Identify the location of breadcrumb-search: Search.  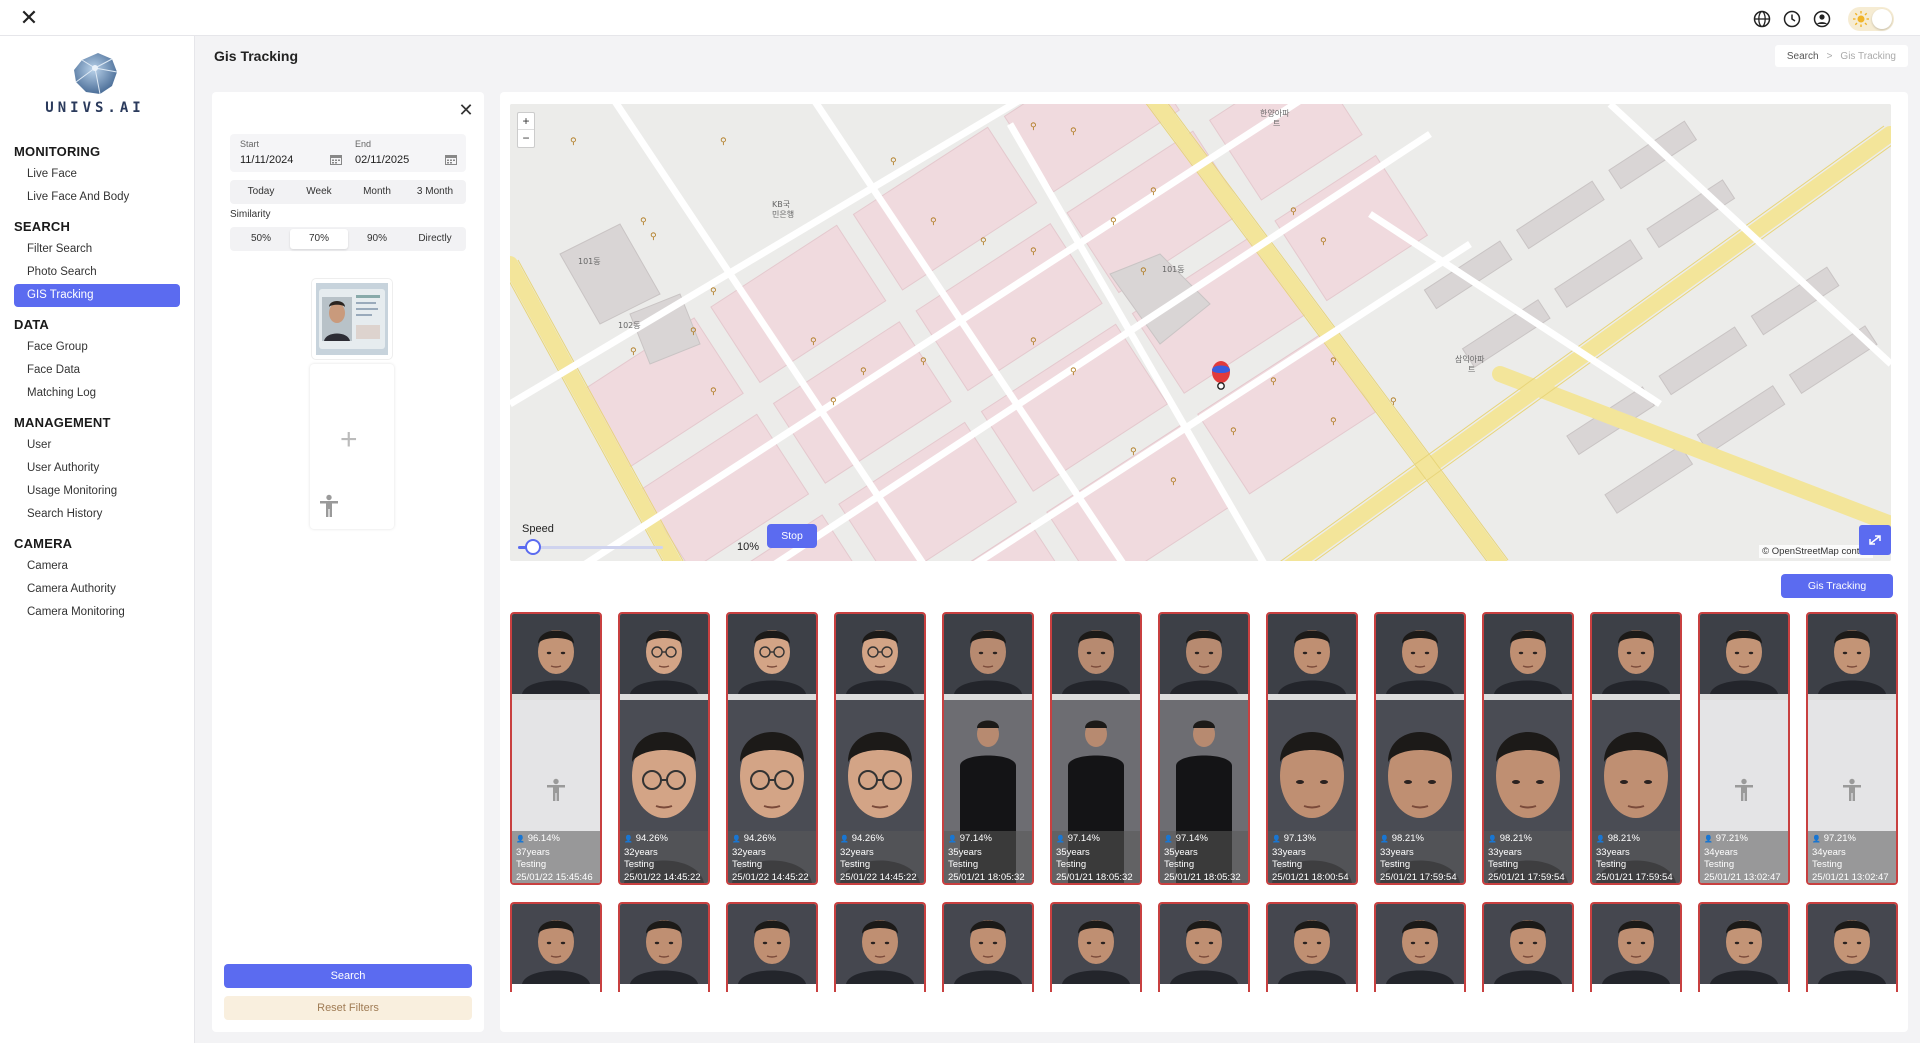
(1803, 56).